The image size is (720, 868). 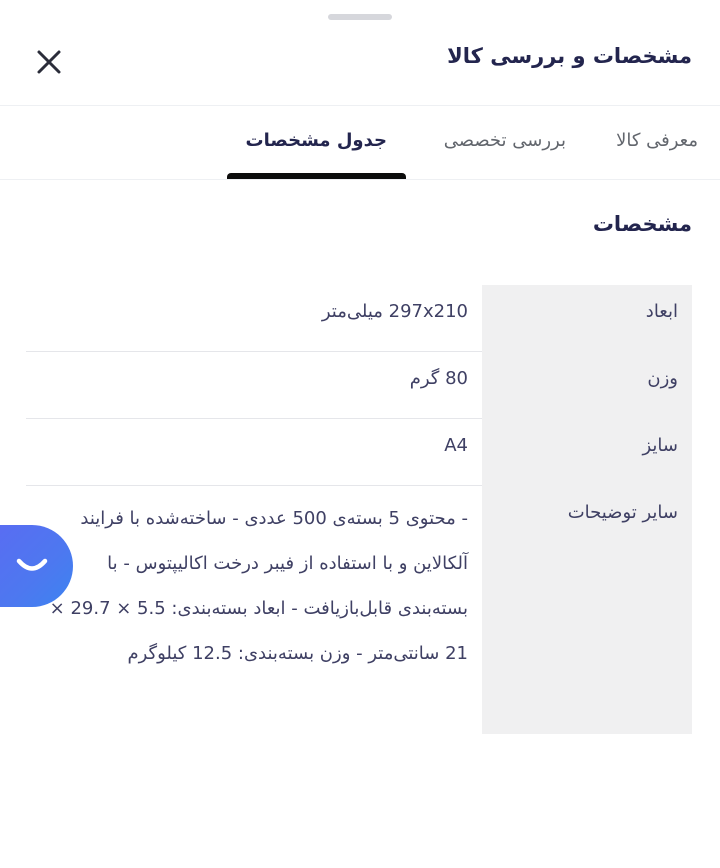 I want to click on spec-key: سایر توضیحات, so click(x=587, y=610).